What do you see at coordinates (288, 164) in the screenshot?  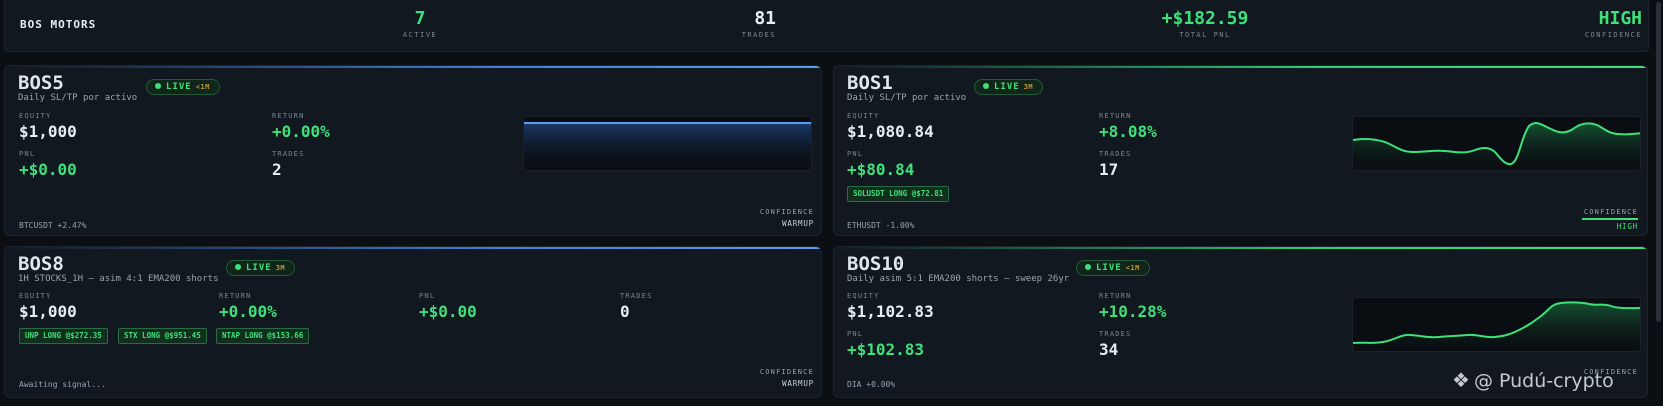 I see `trades-metric: TRADES 2` at bounding box center [288, 164].